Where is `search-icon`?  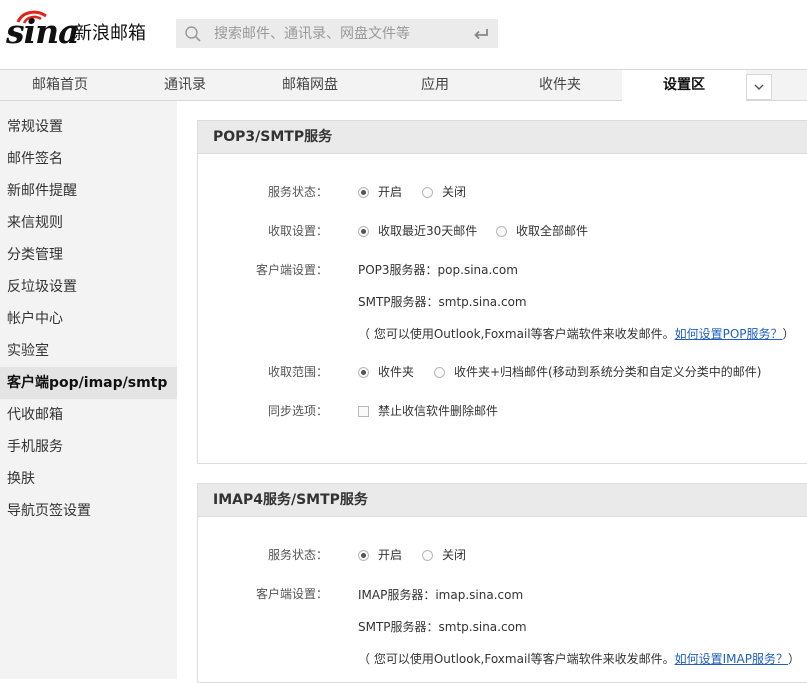
search-icon is located at coordinates (193, 34).